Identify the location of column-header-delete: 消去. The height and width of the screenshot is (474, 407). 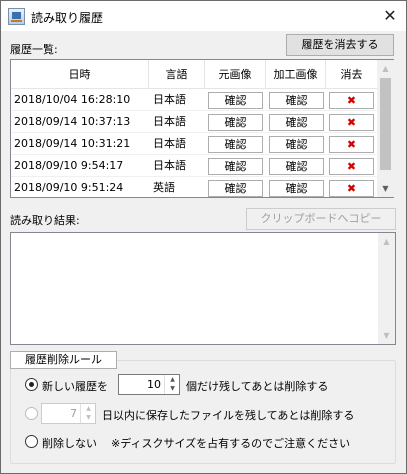
(351, 74).